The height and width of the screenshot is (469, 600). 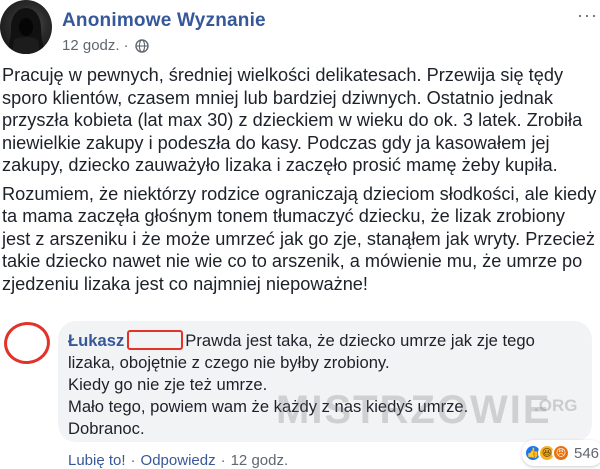 What do you see at coordinates (587, 453) in the screenshot?
I see `reaction-count: 546` at bounding box center [587, 453].